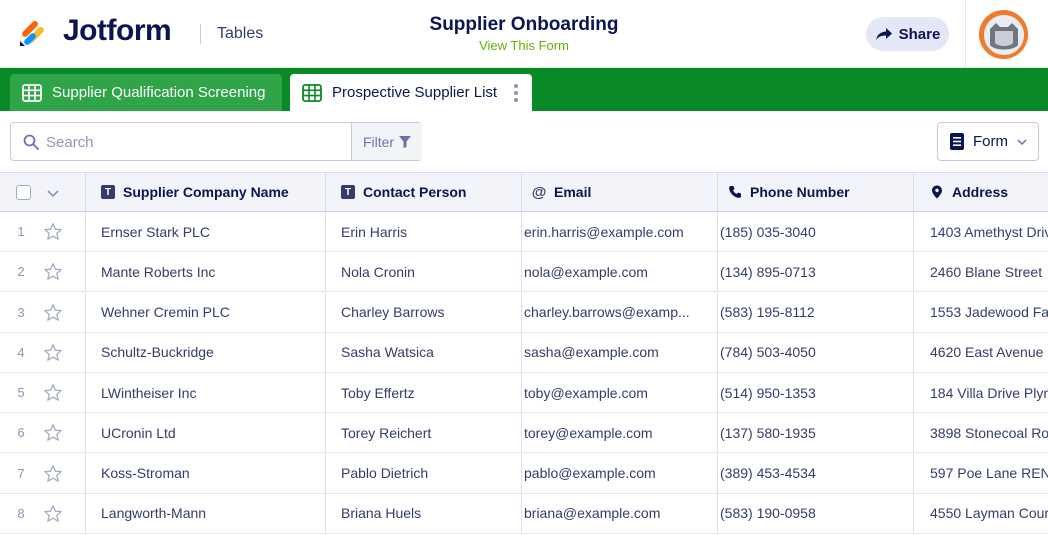 Image resolution: width=1048 pixels, height=535 pixels. Describe the element at coordinates (415, 192) in the screenshot. I see `column-header-label: Contact Person` at that location.